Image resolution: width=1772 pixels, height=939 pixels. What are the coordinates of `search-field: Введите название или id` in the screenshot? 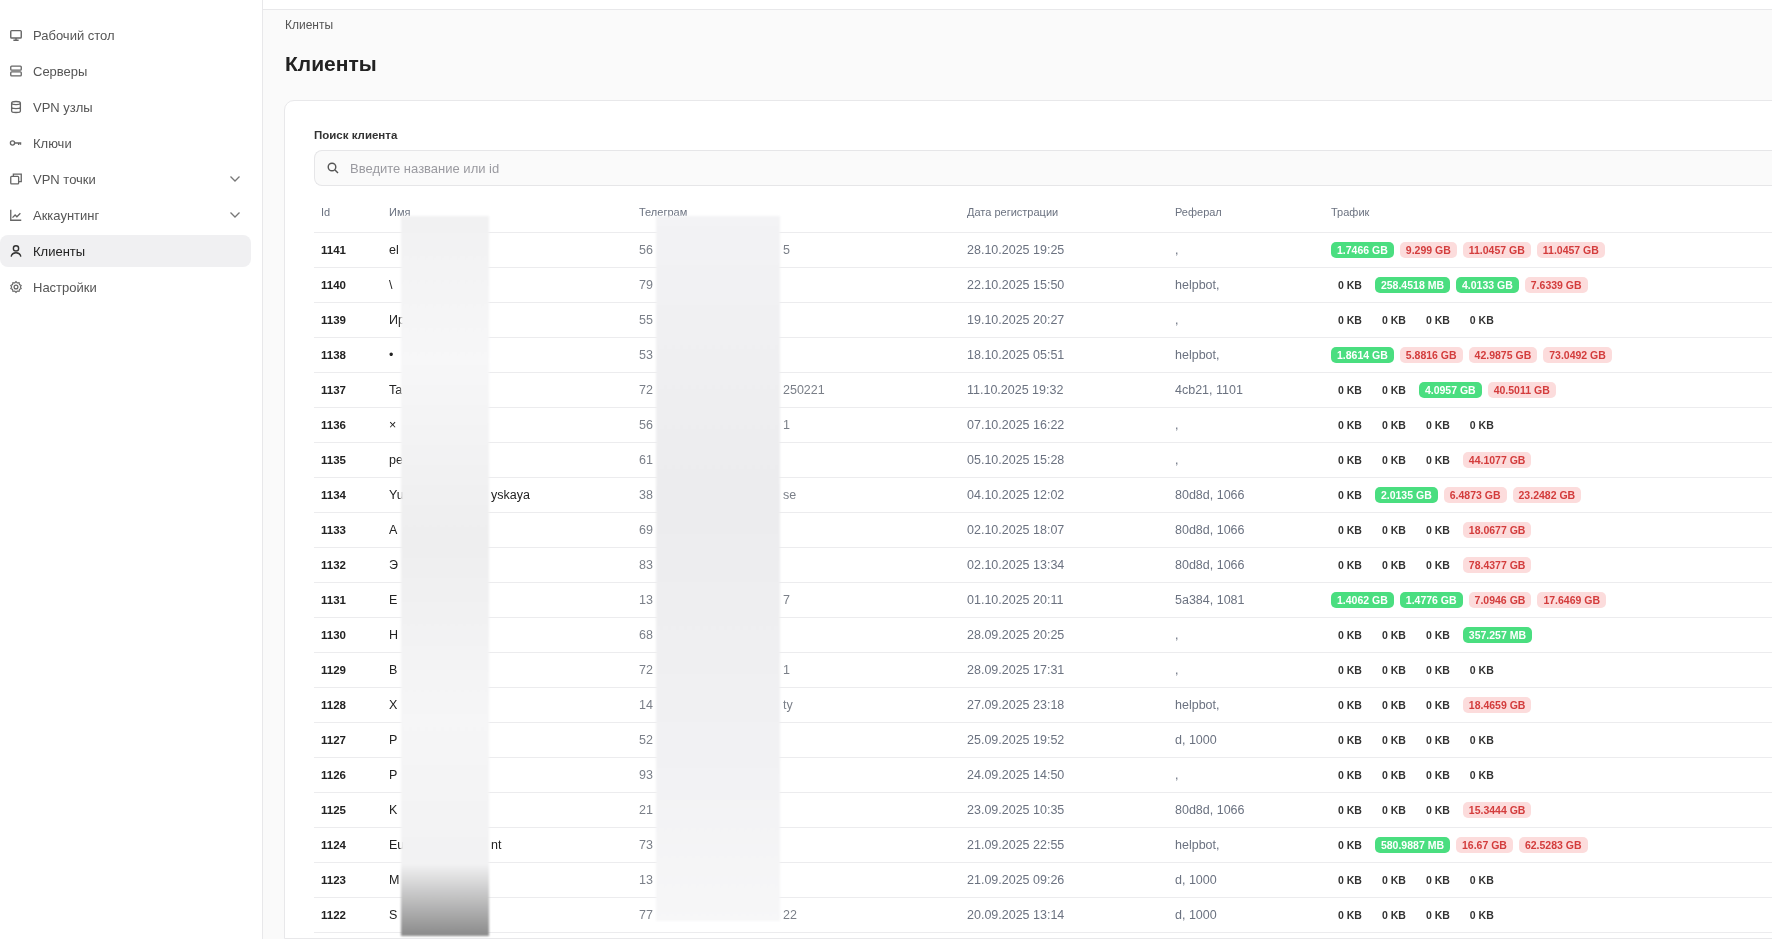 It's located at (1043, 168).